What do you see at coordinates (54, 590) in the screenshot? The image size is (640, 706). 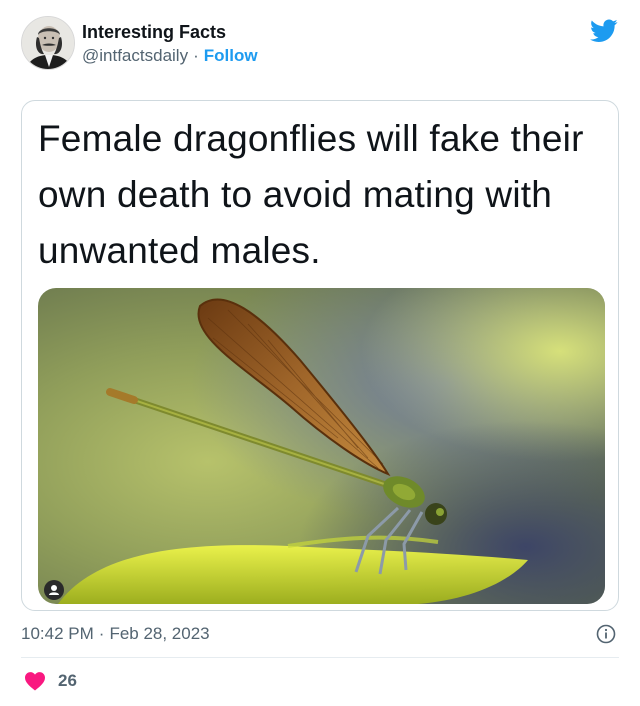 I see `photo-credit-icon` at bounding box center [54, 590].